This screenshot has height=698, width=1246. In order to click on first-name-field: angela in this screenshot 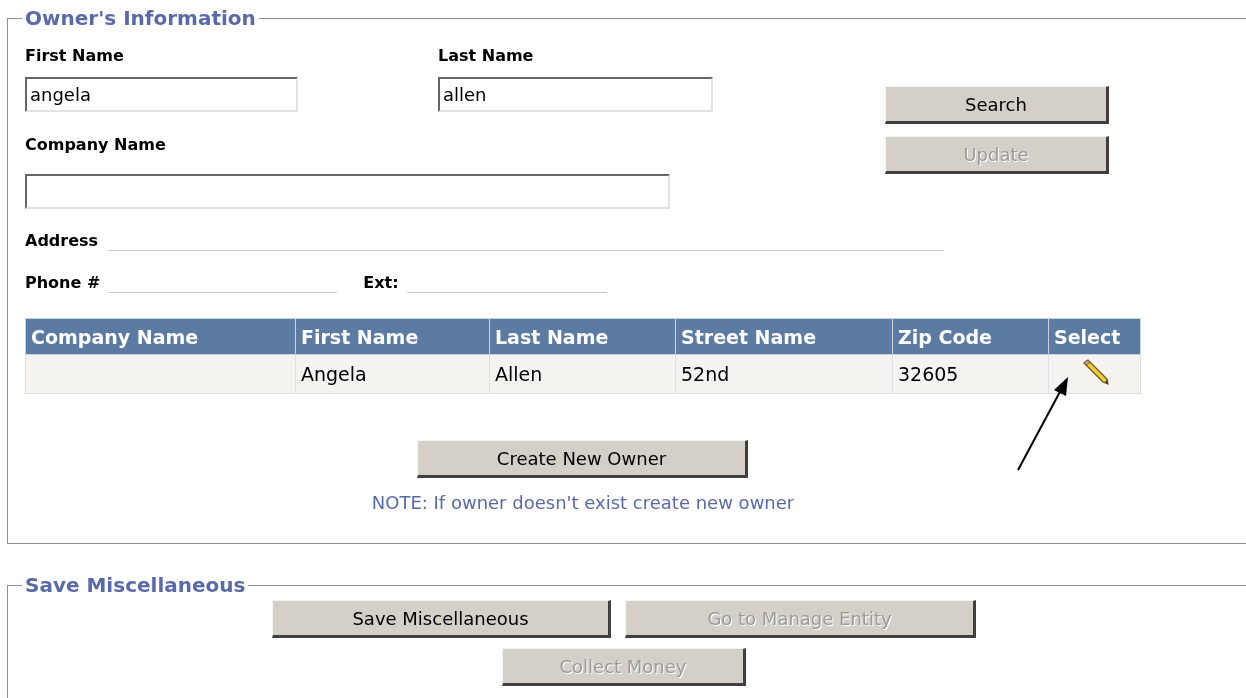, I will do `click(161, 94)`.